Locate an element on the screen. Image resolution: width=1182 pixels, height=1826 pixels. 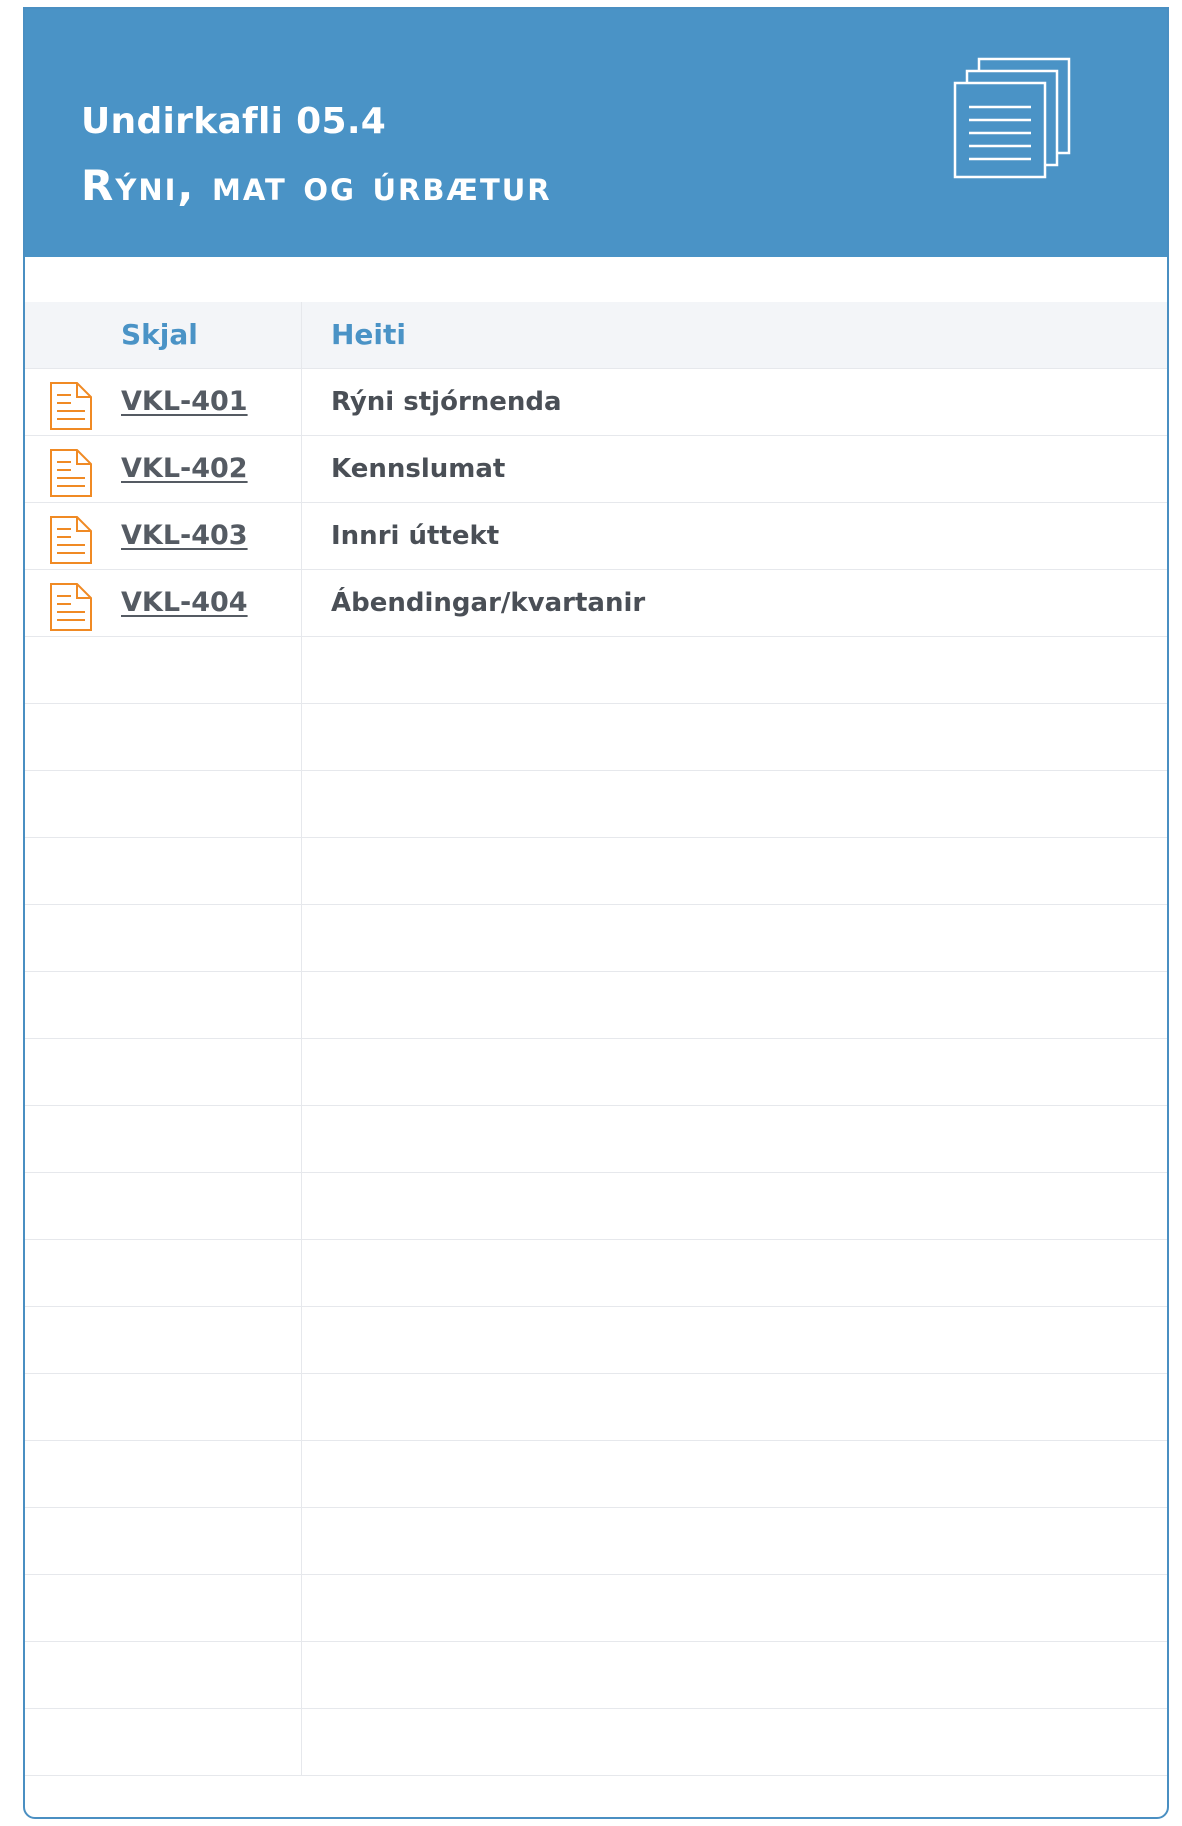
document-code-link: VKL-401 is located at coordinates (184, 401).